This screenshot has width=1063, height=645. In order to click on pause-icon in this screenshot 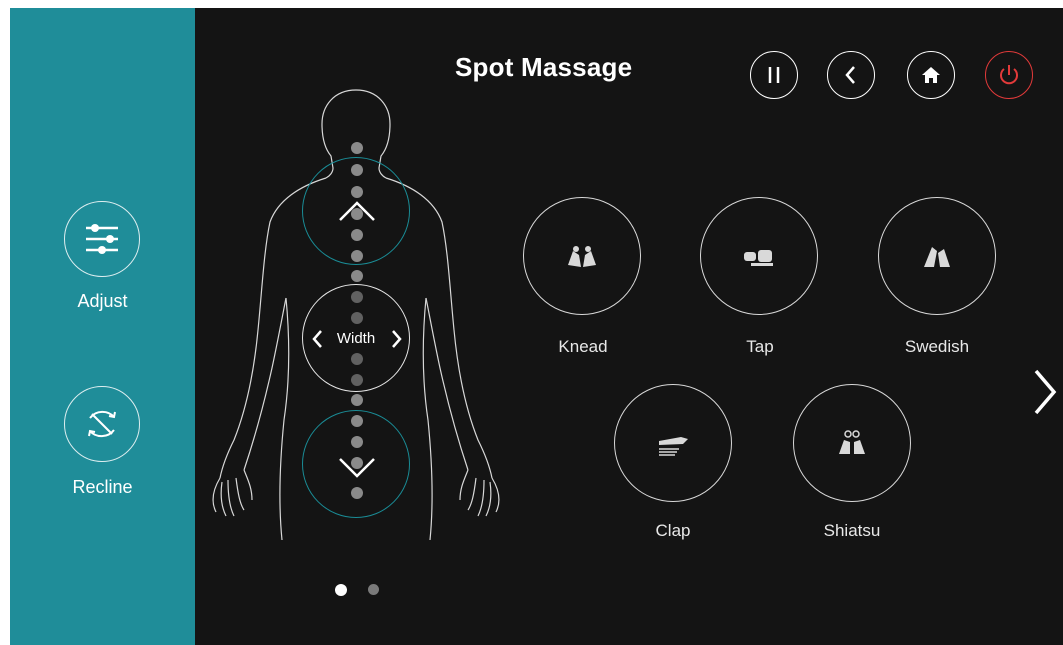, I will do `click(774, 75)`.